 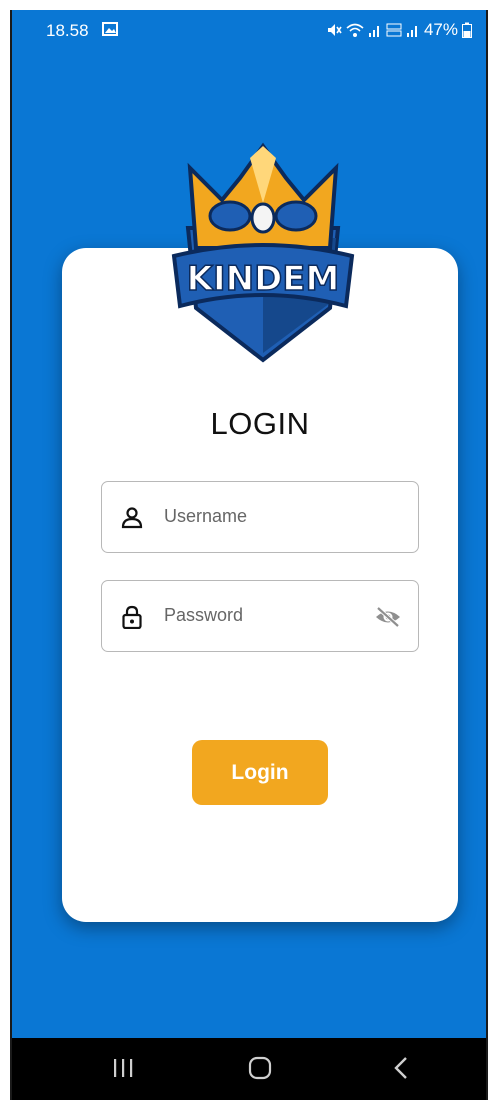 I want to click on username-placeholder: Username, so click(x=206, y=516).